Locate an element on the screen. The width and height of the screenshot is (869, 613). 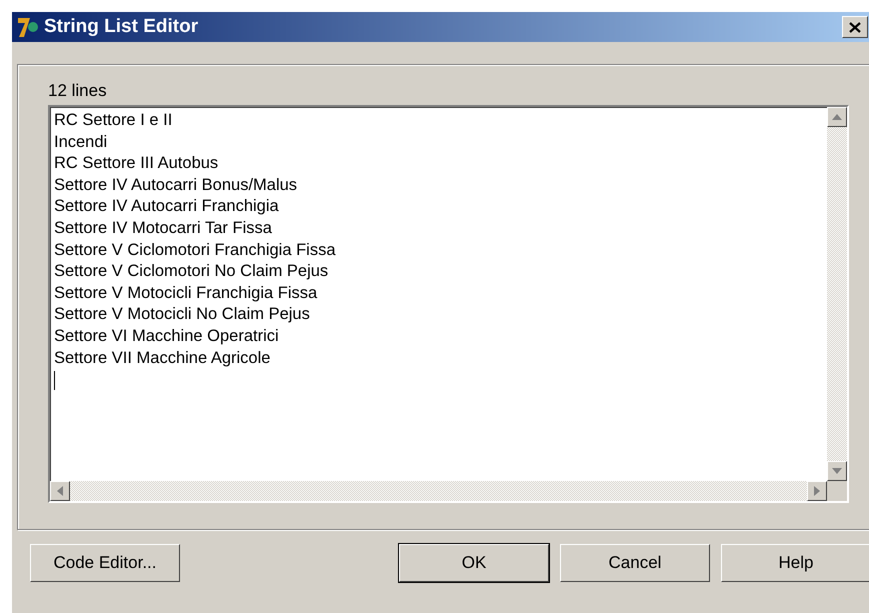
text-line: Settore V Motocicli No Claim Pejus is located at coordinates (182, 315).